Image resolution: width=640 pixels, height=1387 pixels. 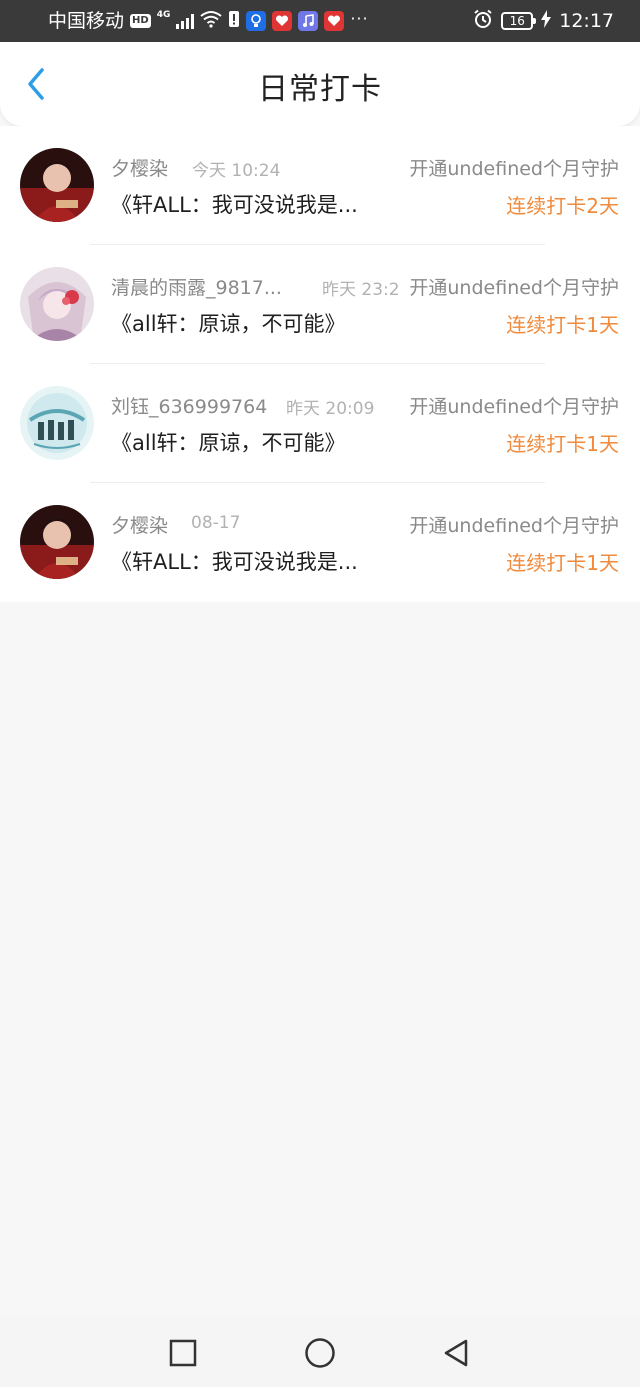 What do you see at coordinates (320, 89) in the screenshot?
I see `page-title: 日常打卡` at bounding box center [320, 89].